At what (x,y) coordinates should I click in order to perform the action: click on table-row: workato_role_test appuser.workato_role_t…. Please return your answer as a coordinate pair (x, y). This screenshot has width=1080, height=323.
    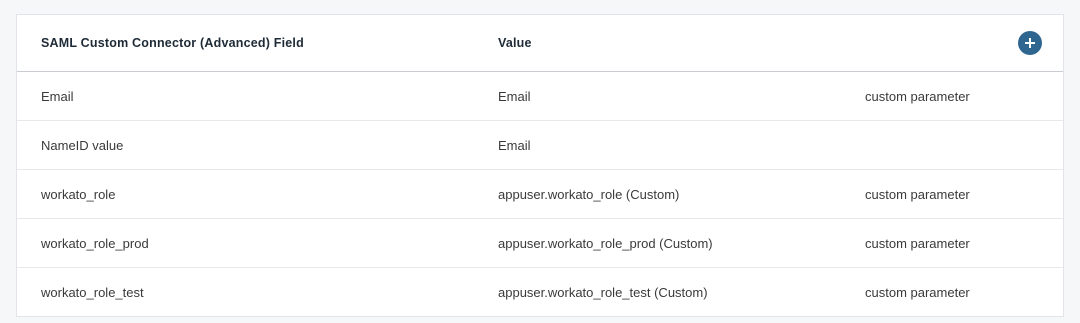
    Looking at the image, I should click on (540, 292).